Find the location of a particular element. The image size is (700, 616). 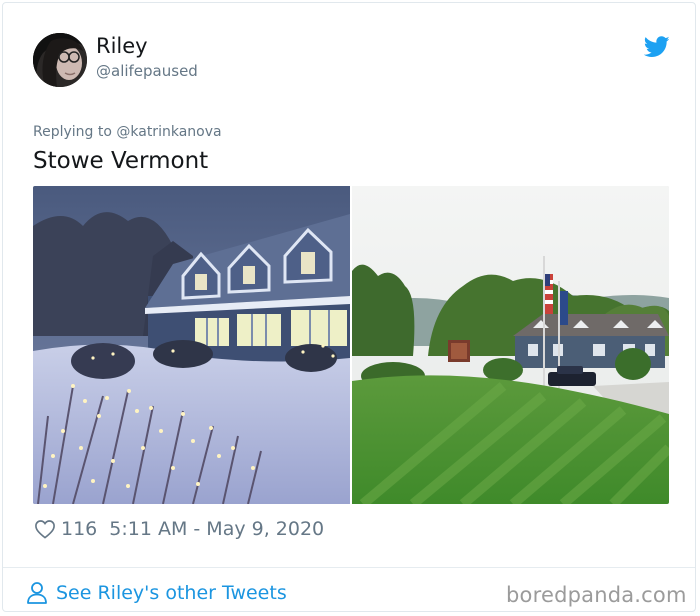

display-name: Riley is located at coordinates (122, 46).